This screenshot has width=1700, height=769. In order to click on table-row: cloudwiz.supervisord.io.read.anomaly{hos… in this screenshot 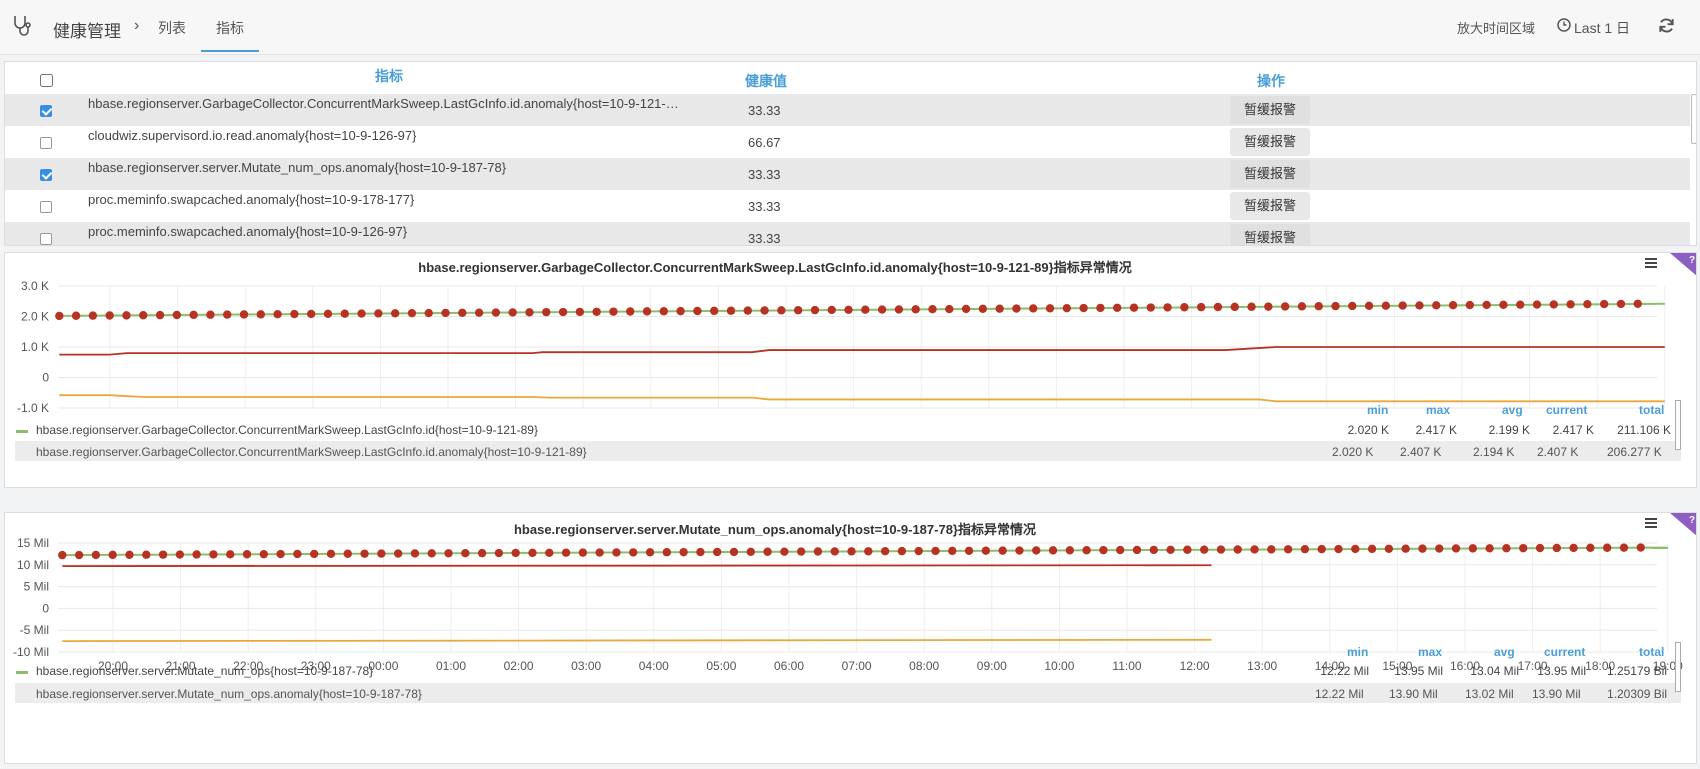, I will do `click(847, 142)`.